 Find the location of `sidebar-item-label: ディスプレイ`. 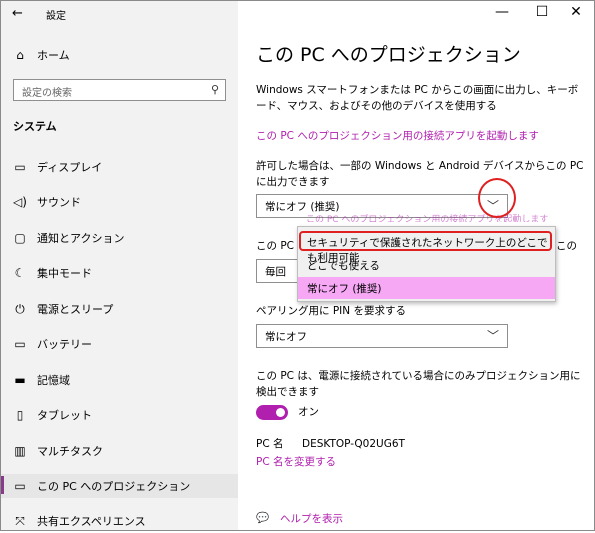

sidebar-item-label: ディスプレイ is located at coordinates (70, 167).